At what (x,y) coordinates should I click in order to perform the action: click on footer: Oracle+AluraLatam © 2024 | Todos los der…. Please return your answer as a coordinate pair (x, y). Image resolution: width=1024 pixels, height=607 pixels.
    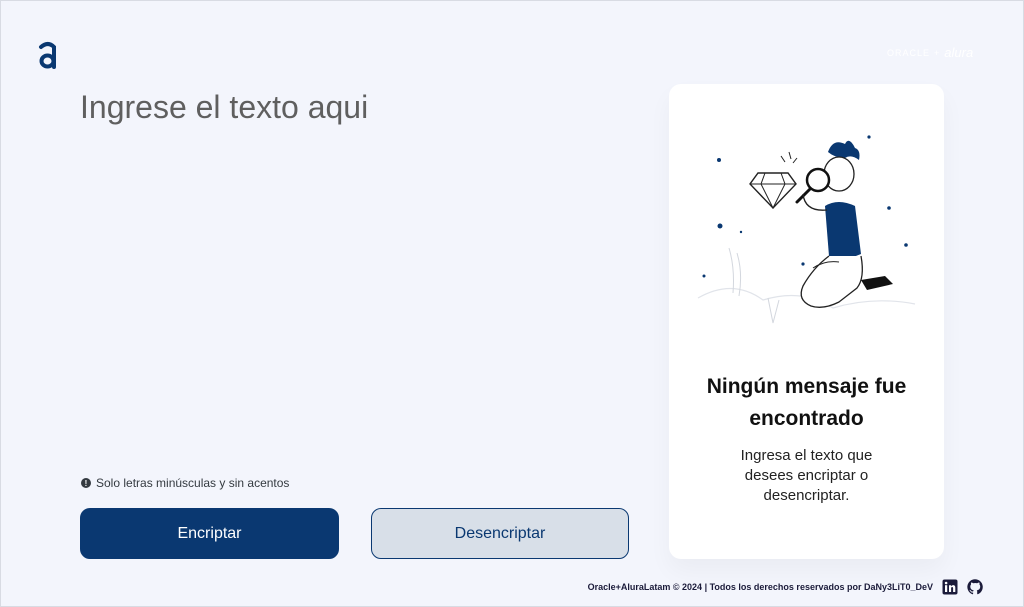
    Looking at the image, I should click on (785, 587).